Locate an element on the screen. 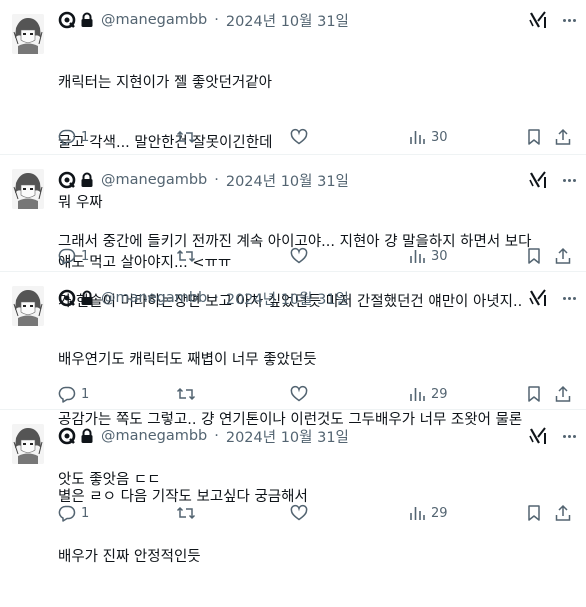  tweet-line: 캐릭터는 지현이가 젤 좋앗던거같아 is located at coordinates (165, 83).